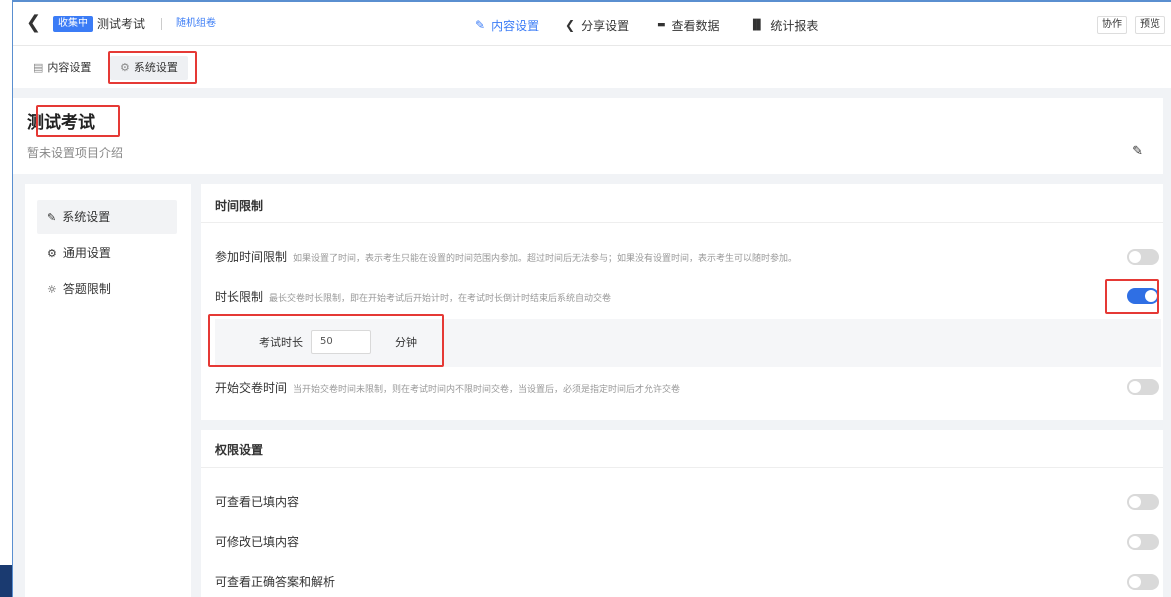 Image resolution: width=1171 pixels, height=597 pixels. I want to click on project-description: 暂未设置项目介绍, so click(75, 153).